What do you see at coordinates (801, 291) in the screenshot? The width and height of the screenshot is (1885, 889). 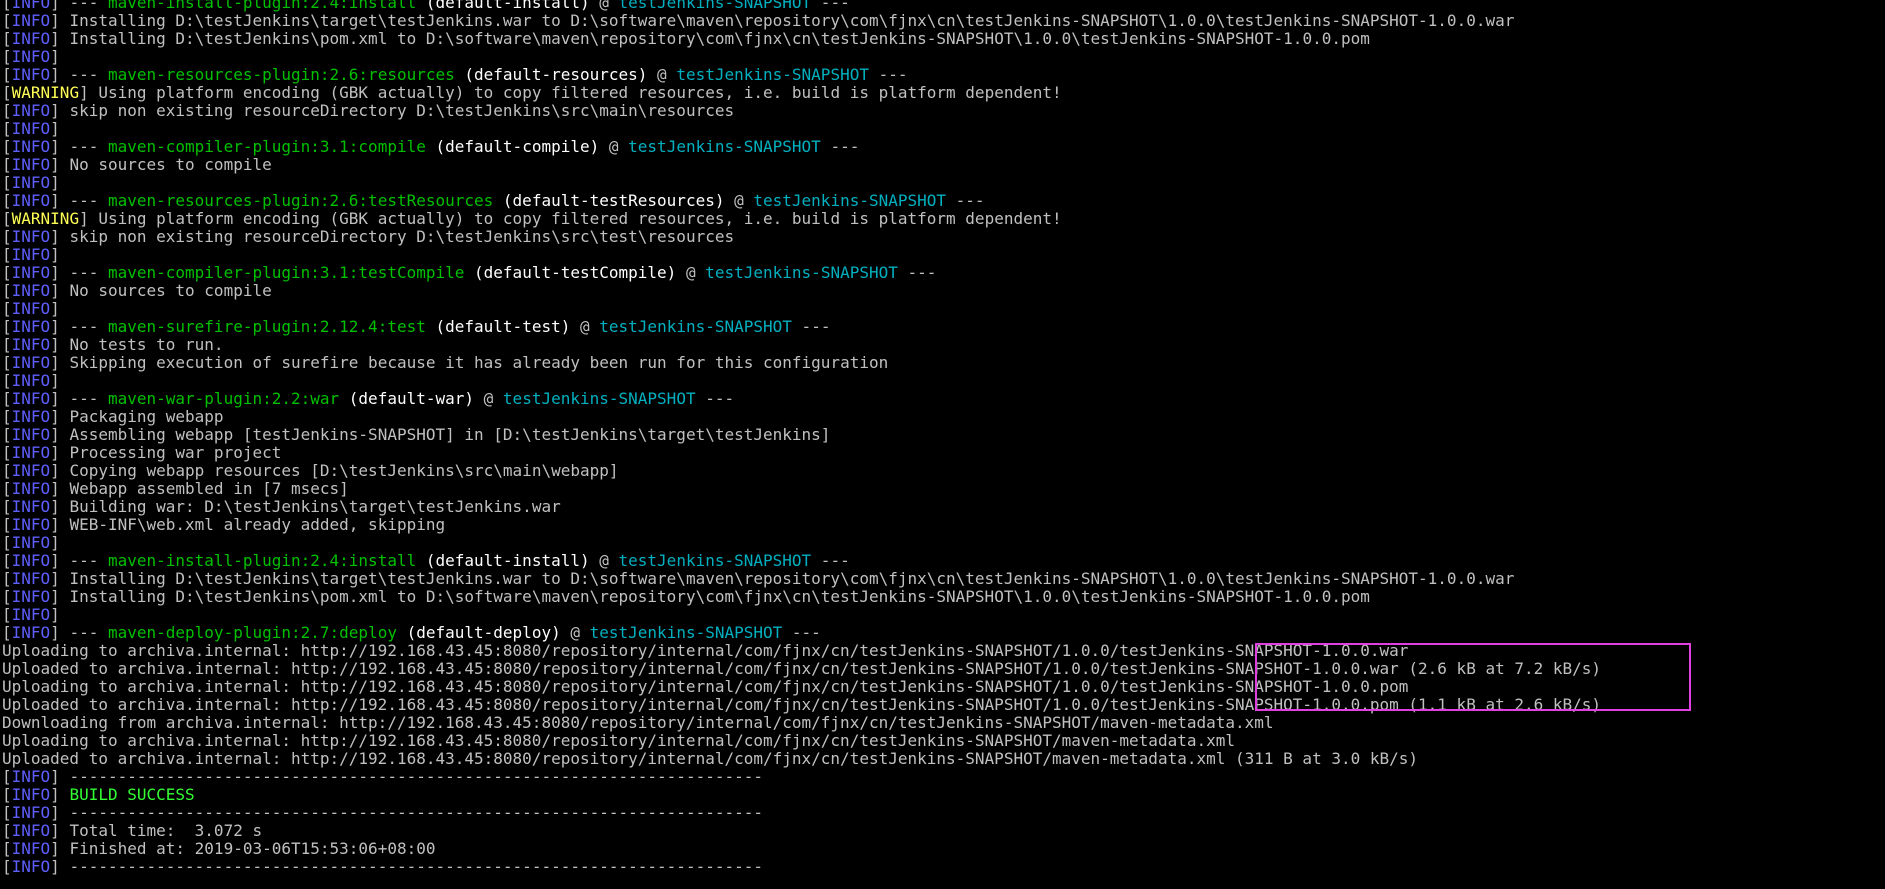 I see `console-line: [INFO] No sources to compile` at bounding box center [801, 291].